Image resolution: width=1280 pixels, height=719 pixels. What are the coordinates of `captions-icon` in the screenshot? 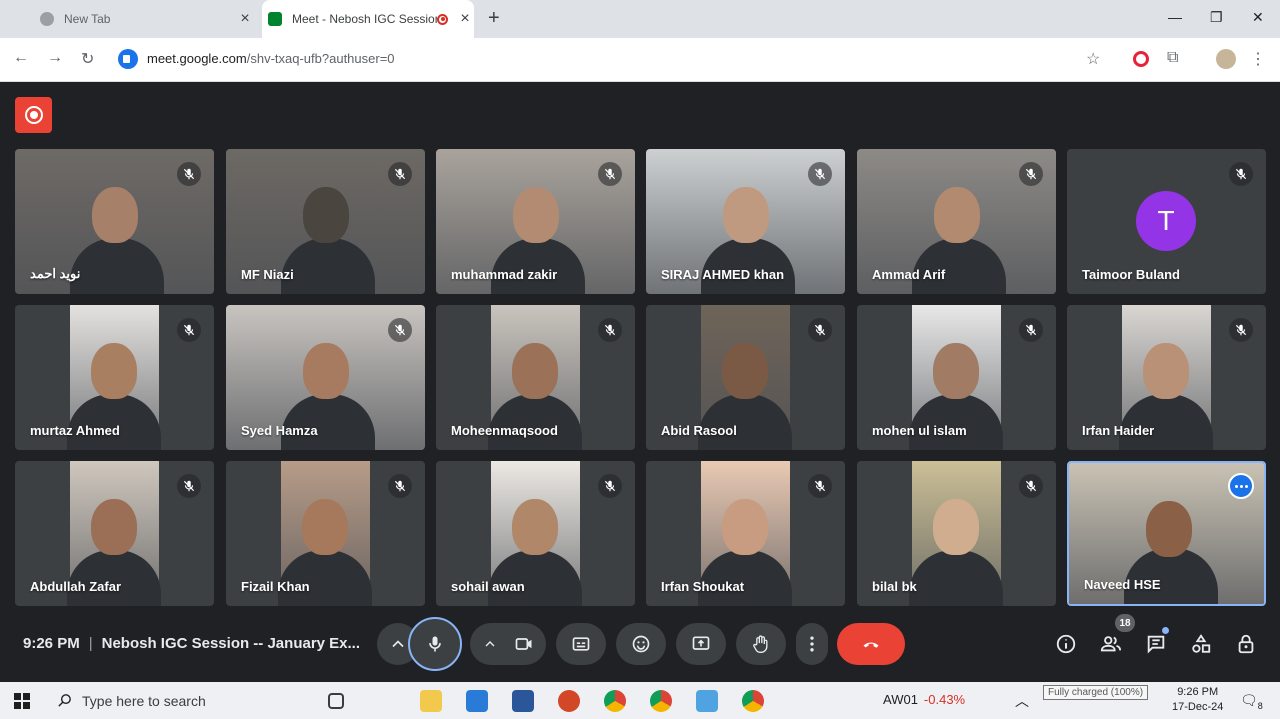 It's located at (581, 644).